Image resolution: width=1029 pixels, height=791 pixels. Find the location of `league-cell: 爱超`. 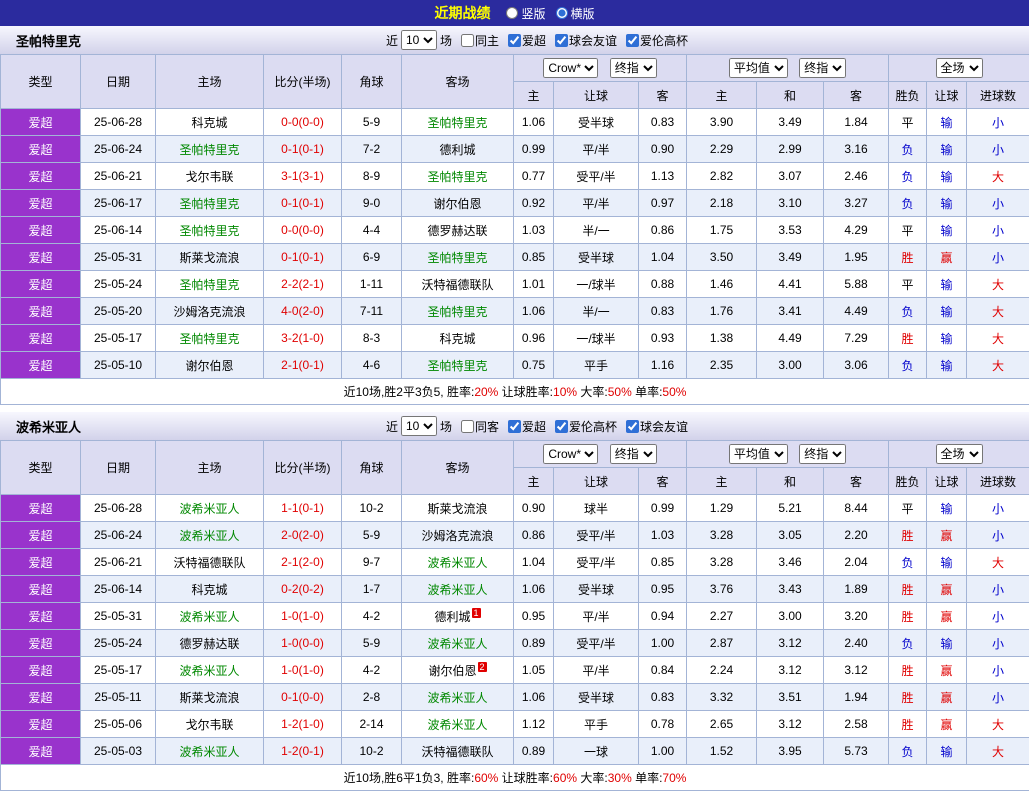

league-cell: 爱超 is located at coordinates (41, 203).